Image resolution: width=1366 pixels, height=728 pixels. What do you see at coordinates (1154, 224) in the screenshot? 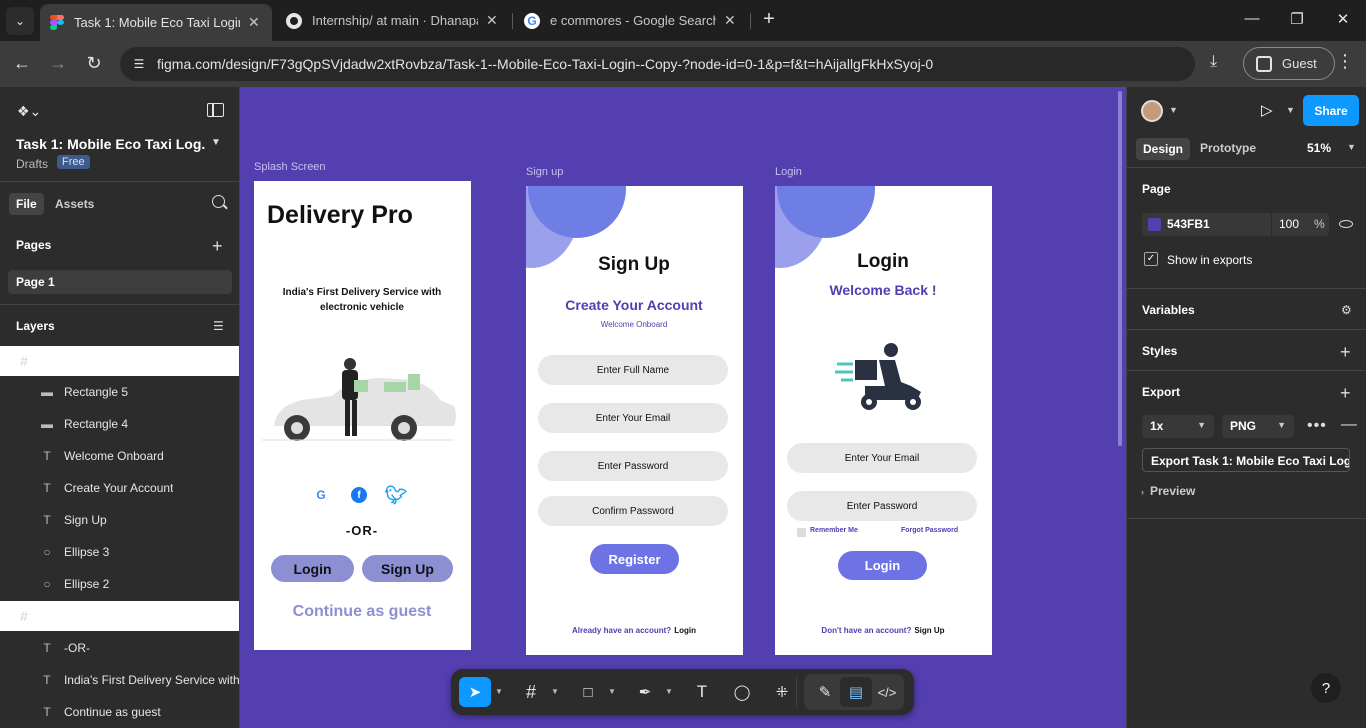
I see `color-swatch` at bounding box center [1154, 224].